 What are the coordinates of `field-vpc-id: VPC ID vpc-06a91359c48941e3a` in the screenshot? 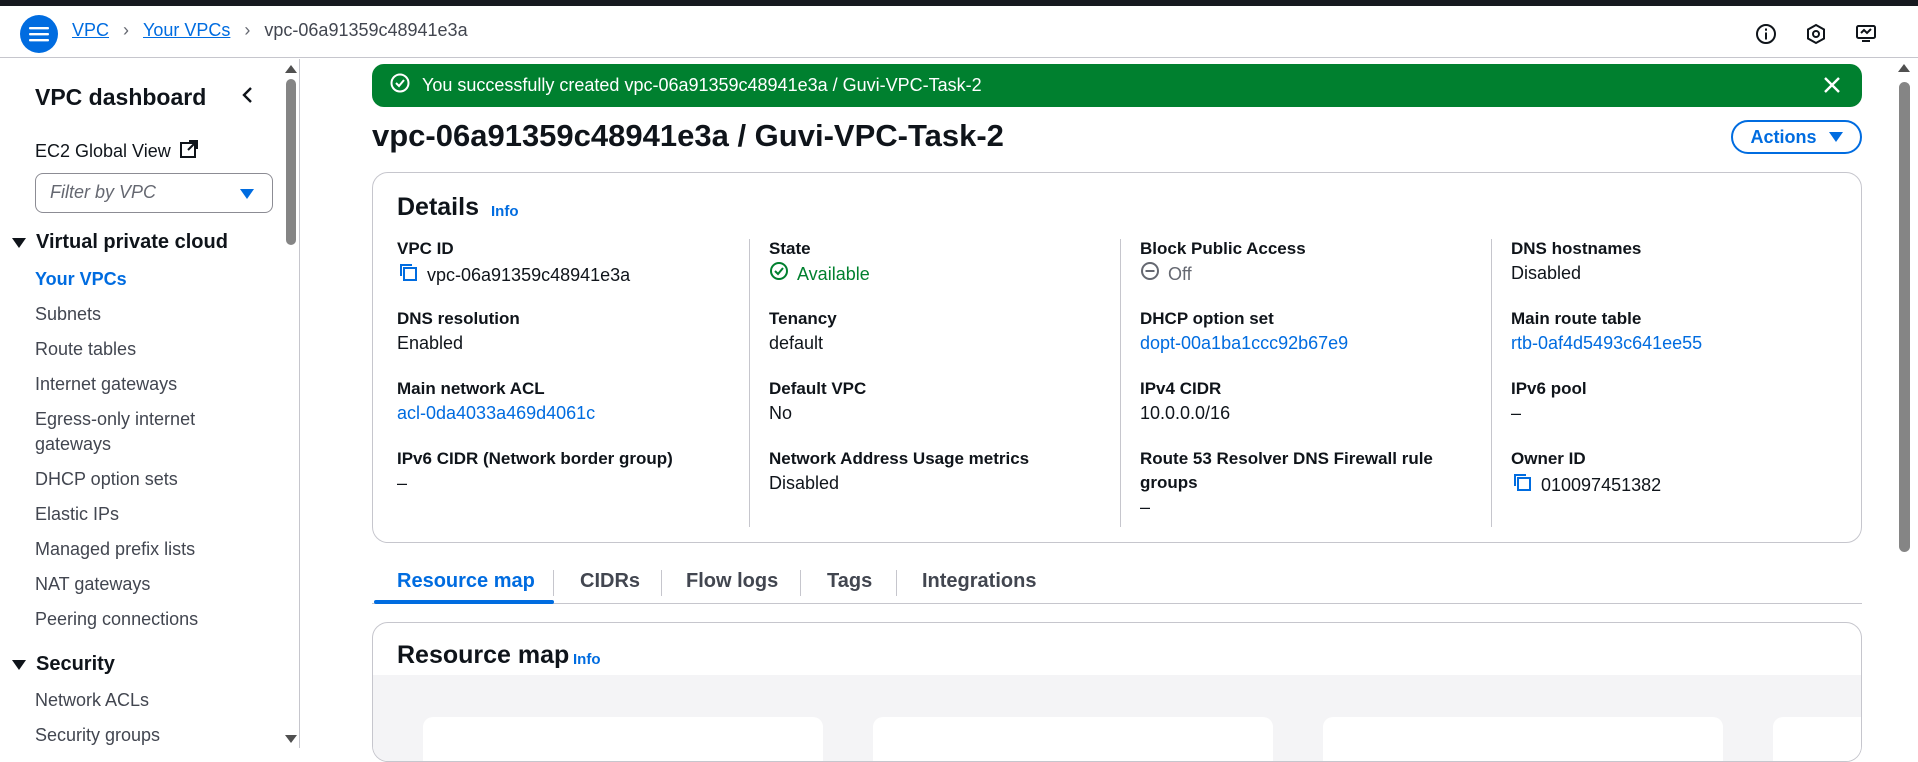 It's located at (513, 263).